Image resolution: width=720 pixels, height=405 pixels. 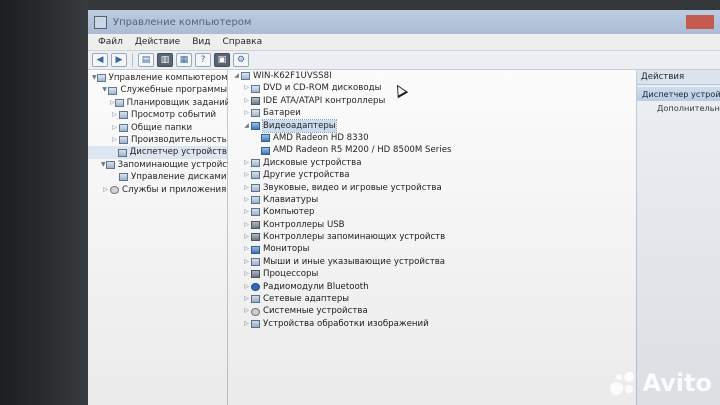 What do you see at coordinates (700, 22) in the screenshot?
I see `close-button` at bounding box center [700, 22].